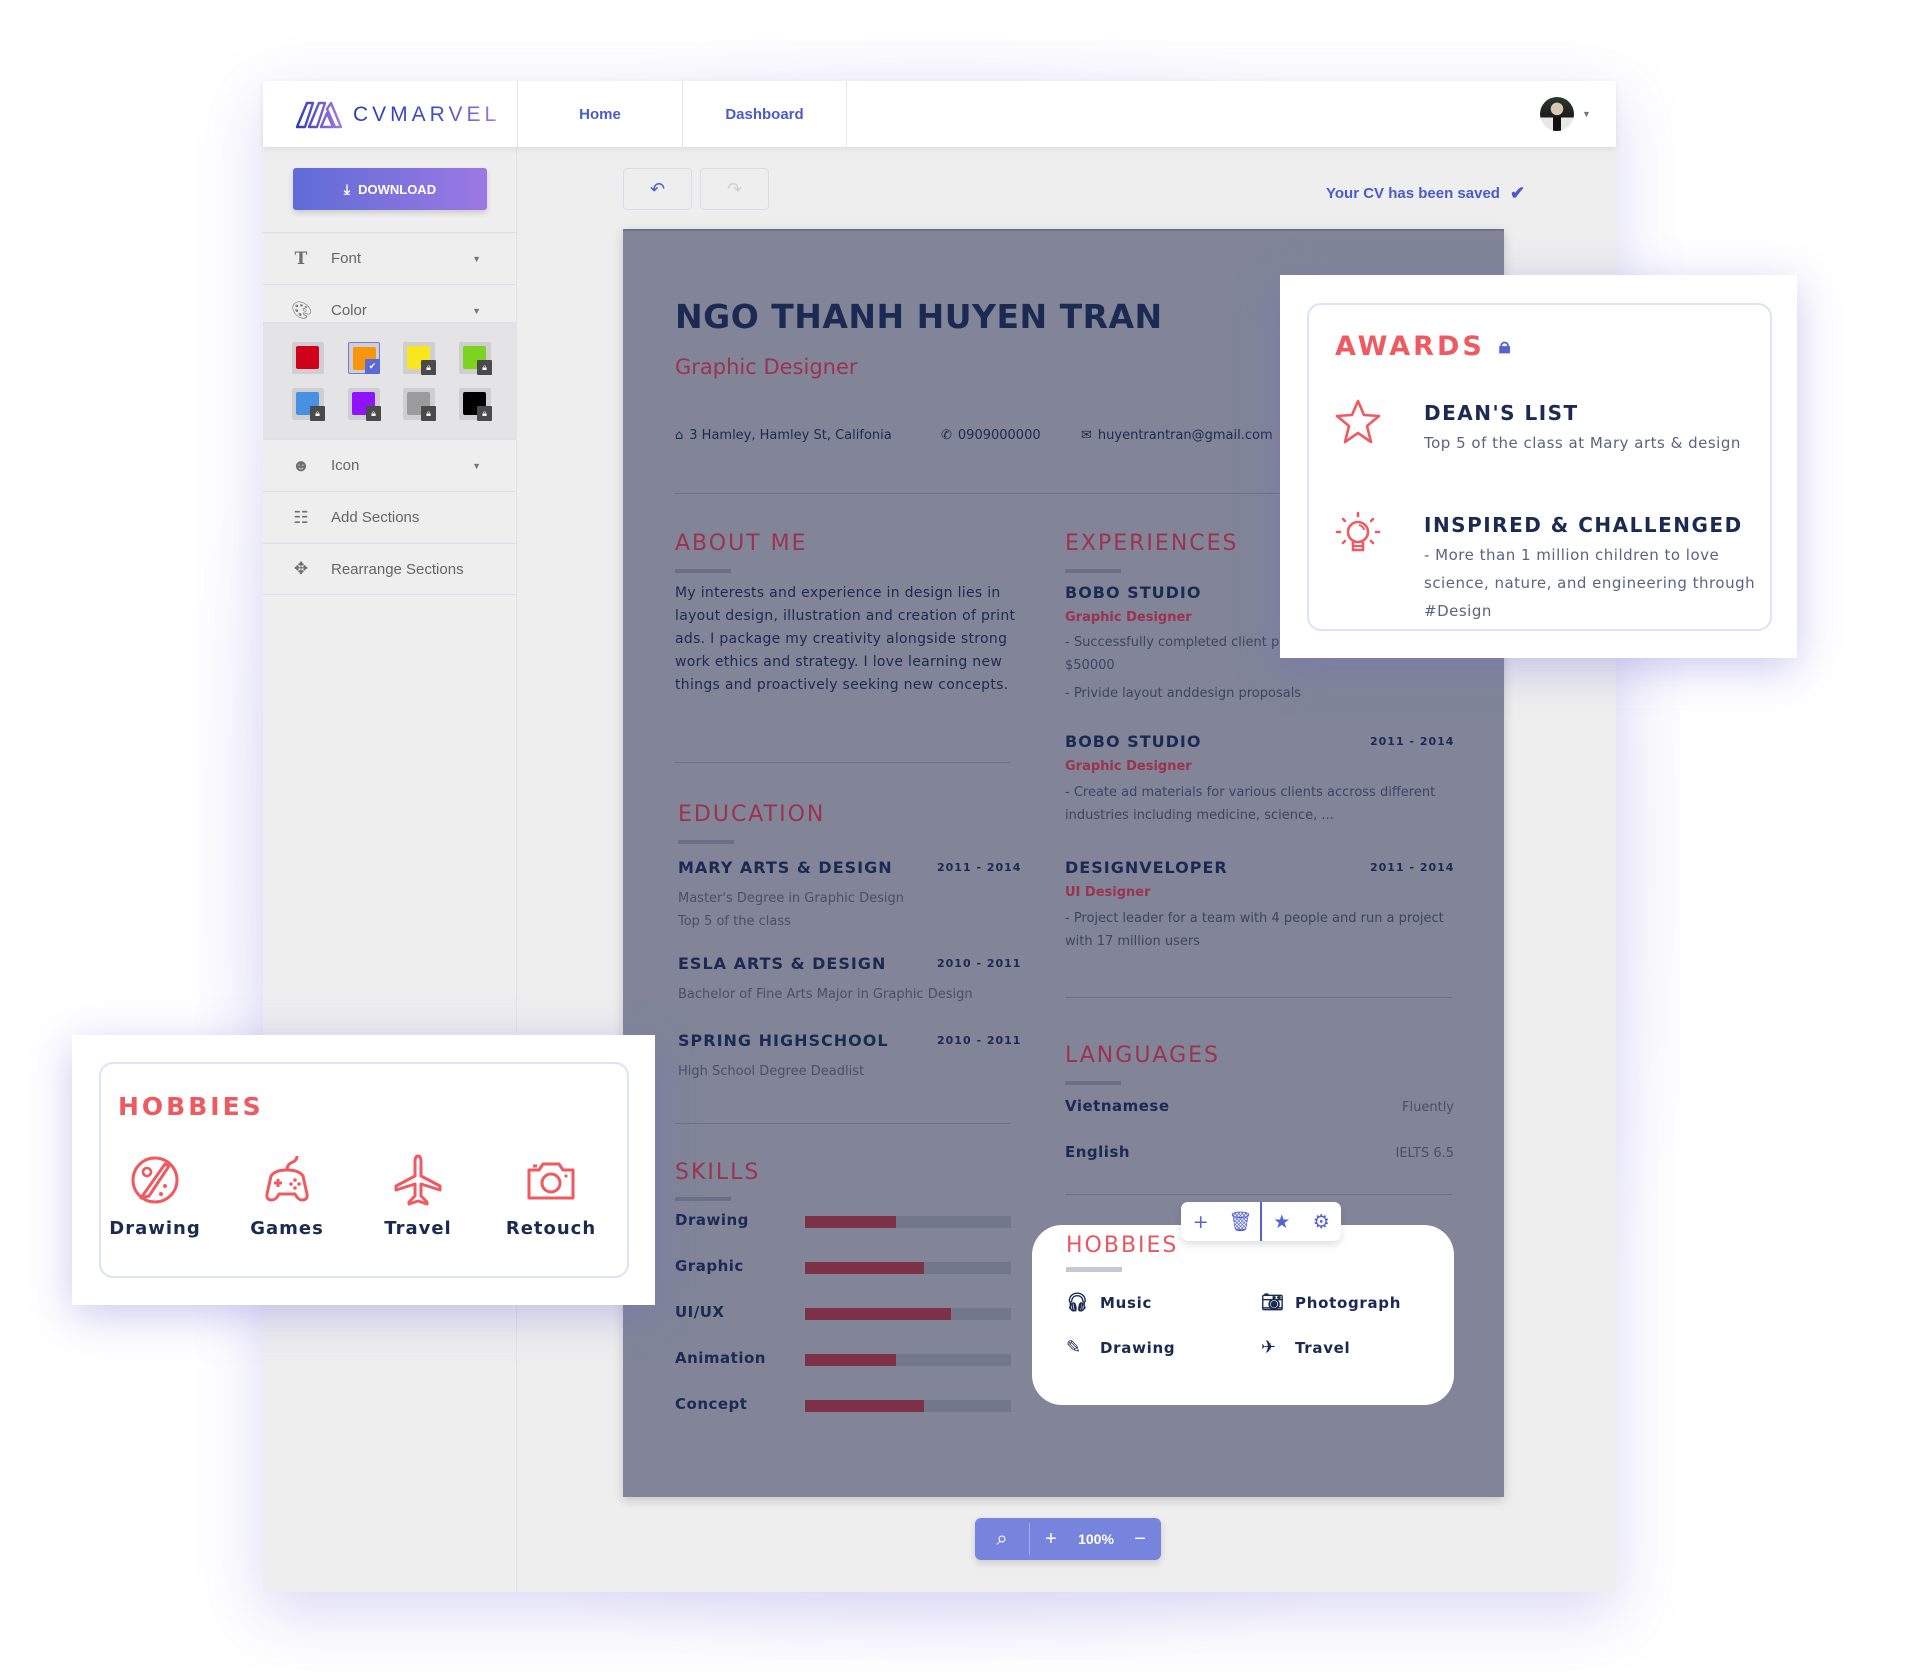  What do you see at coordinates (390, 189) in the screenshot?
I see `download-button: ⤓ DOWNLOAD` at bounding box center [390, 189].